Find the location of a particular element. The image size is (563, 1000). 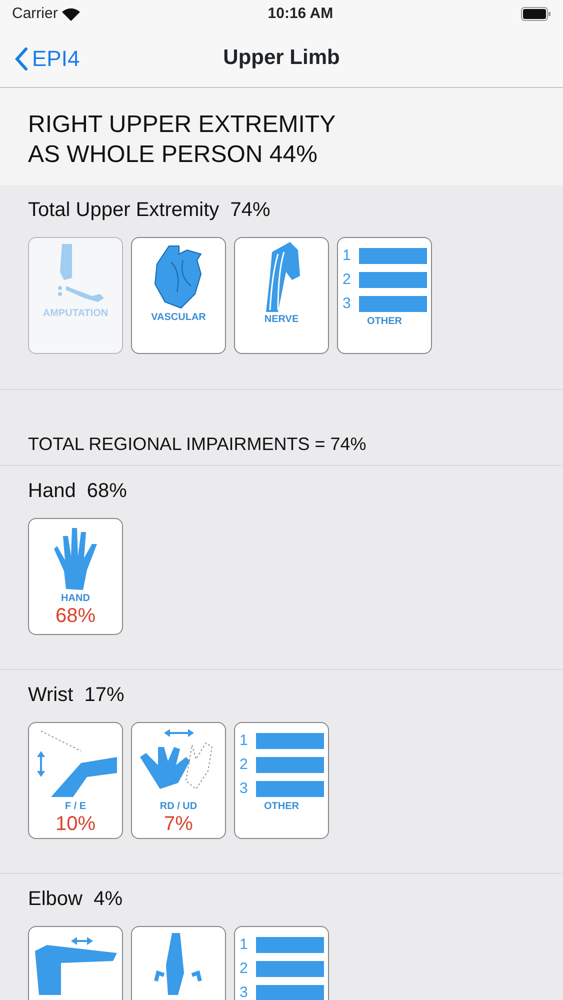

impairment-value: 10% is located at coordinates (75, 824).